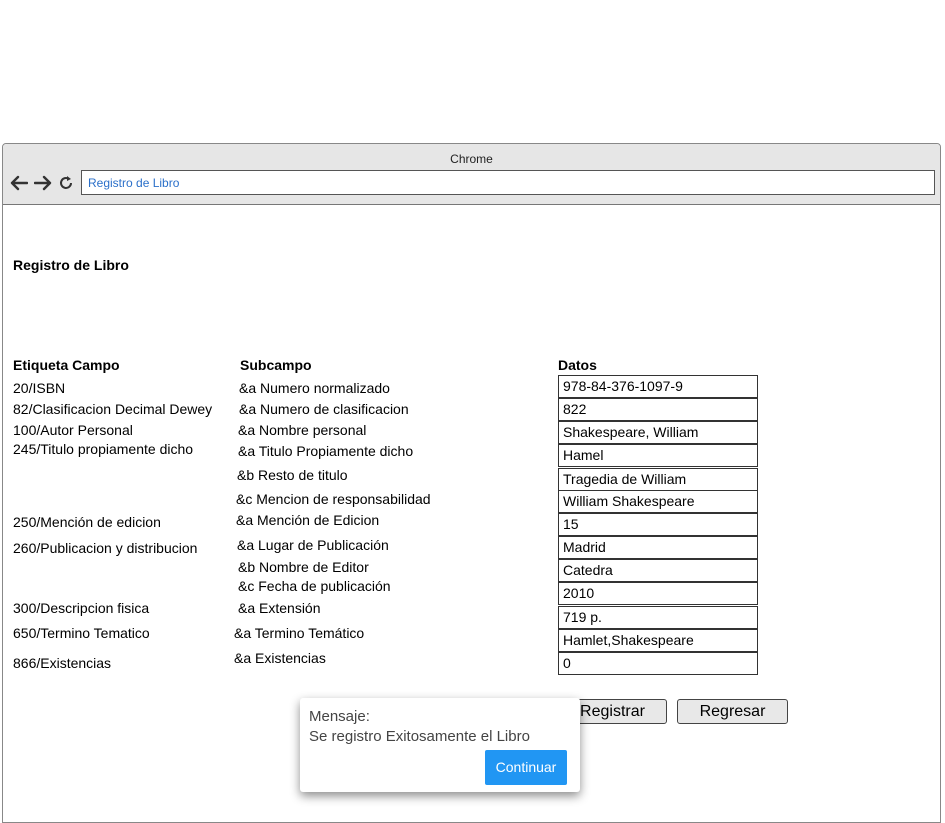  I want to click on reload-icon, so click(66, 183).